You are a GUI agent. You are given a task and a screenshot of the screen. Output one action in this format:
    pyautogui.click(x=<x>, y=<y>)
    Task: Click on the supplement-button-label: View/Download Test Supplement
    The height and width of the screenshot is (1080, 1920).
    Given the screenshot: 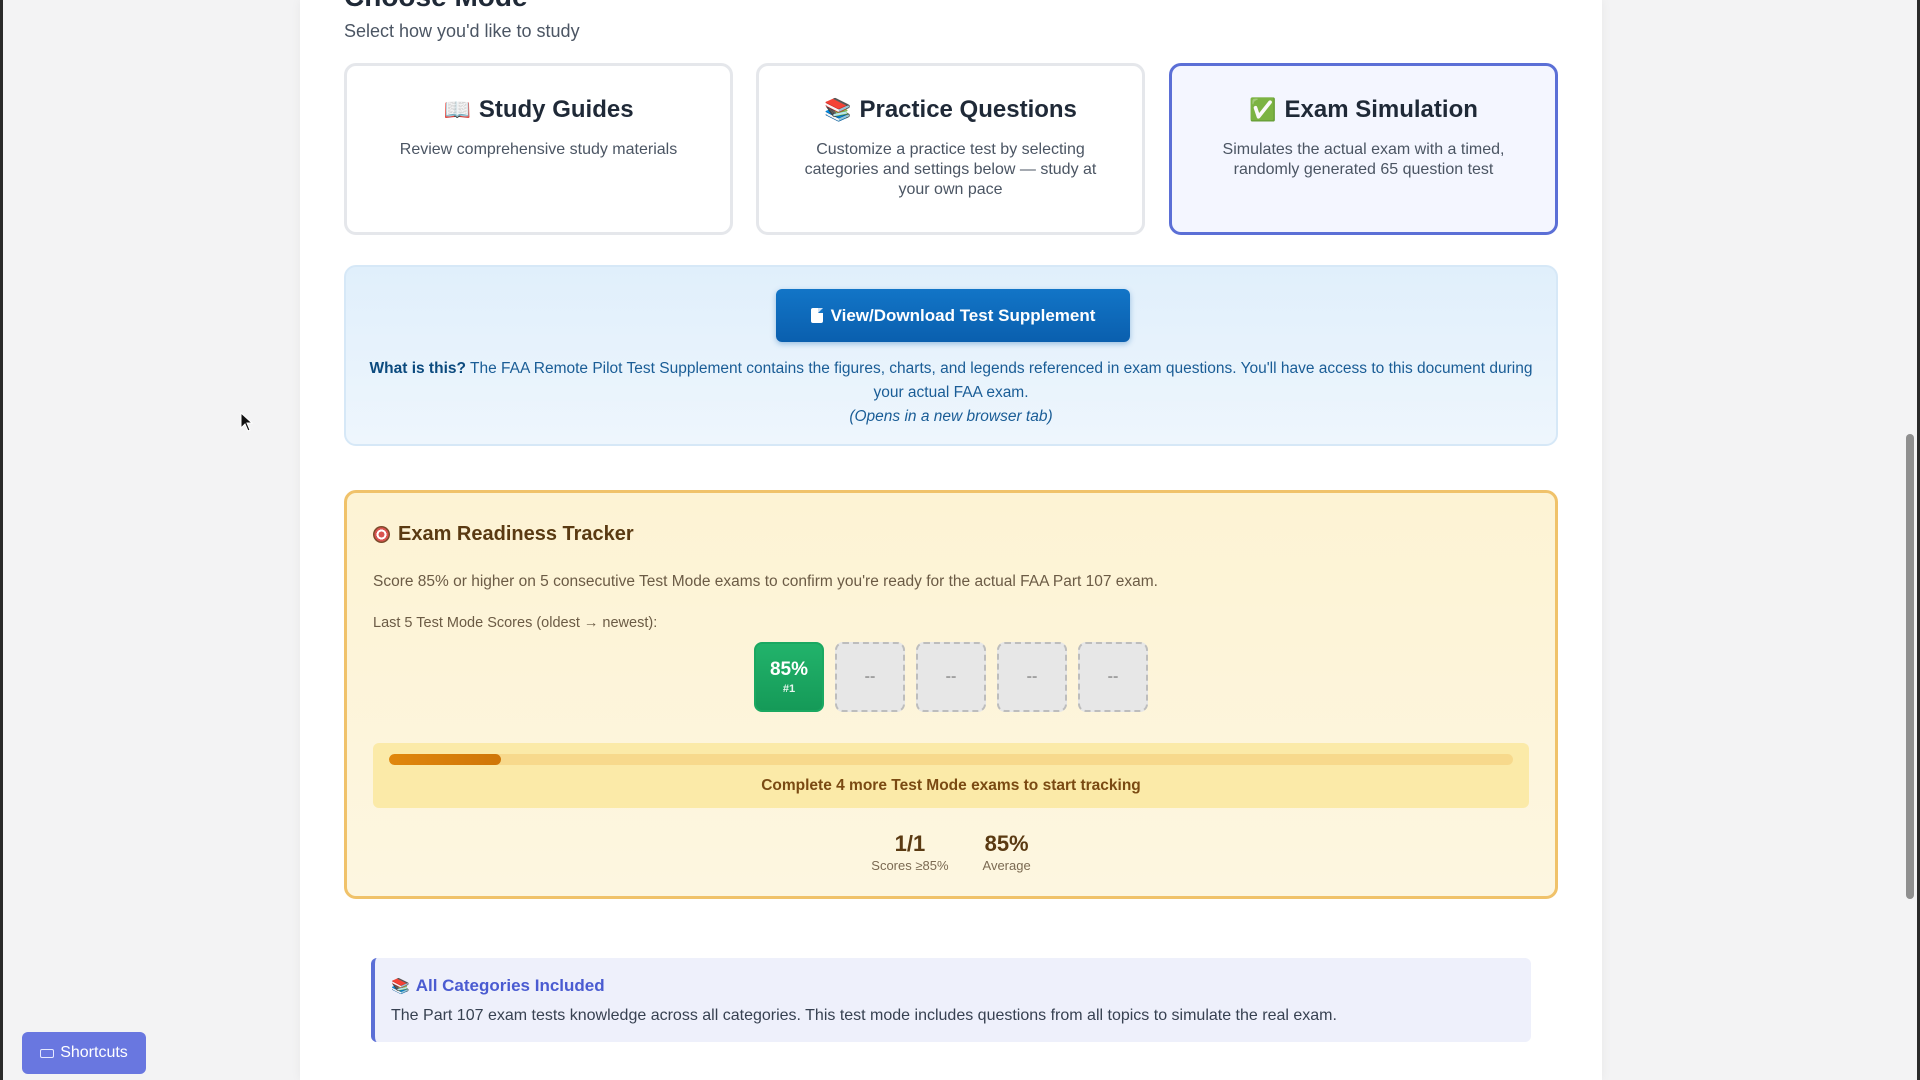 What is the action you would take?
    pyautogui.click(x=963, y=315)
    